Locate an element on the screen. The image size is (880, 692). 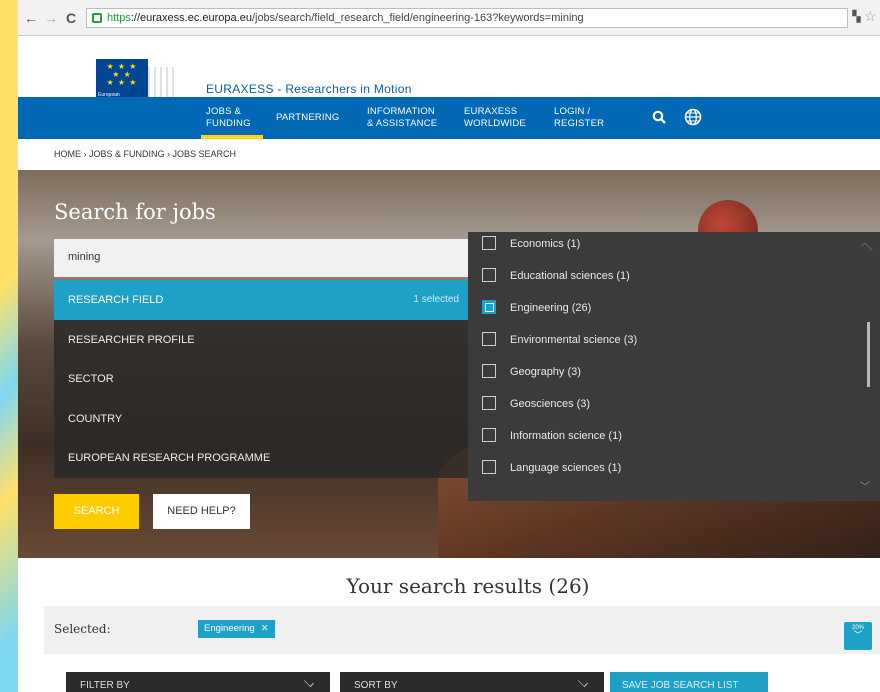
search-icon is located at coordinates (659, 117).